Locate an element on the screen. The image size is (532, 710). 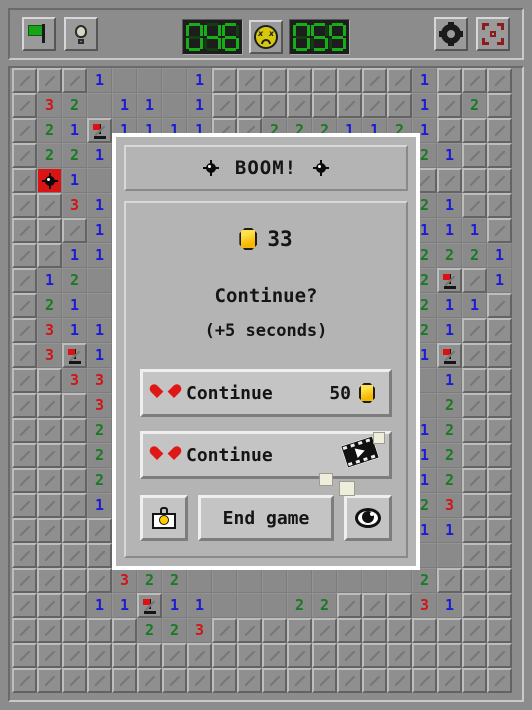
settings-button is located at coordinates (451, 34).